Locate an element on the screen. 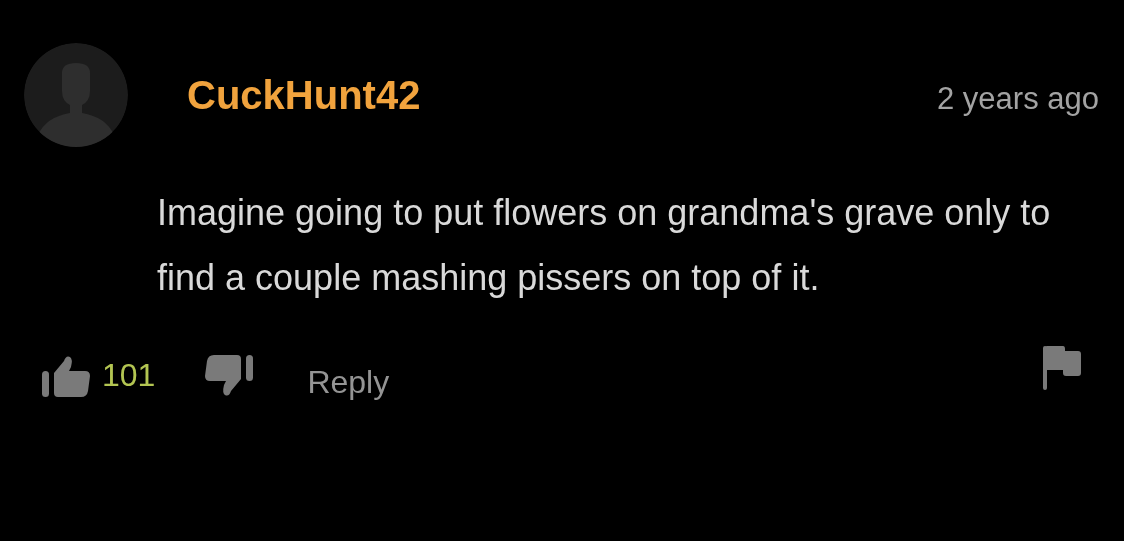 Image resolution: width=1124 pixels, height=541 pixels. timestamp: 2 years ago is located at coordinates (1018, 99).